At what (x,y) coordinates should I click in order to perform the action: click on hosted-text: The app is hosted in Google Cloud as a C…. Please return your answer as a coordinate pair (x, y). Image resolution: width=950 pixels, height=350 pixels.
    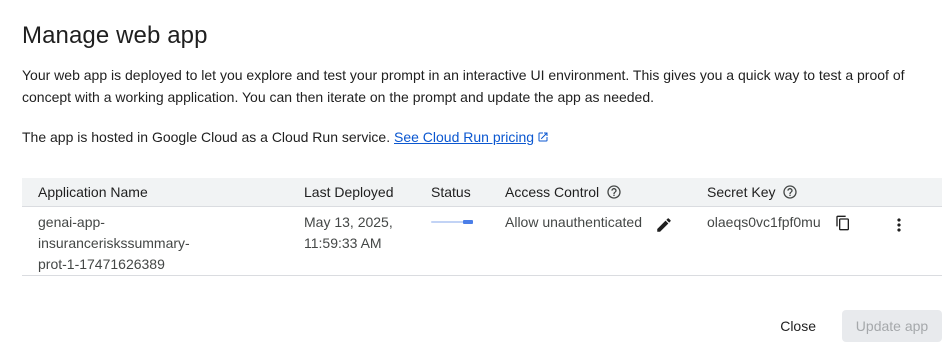
    Looking at the image, I should click on (208, 137).